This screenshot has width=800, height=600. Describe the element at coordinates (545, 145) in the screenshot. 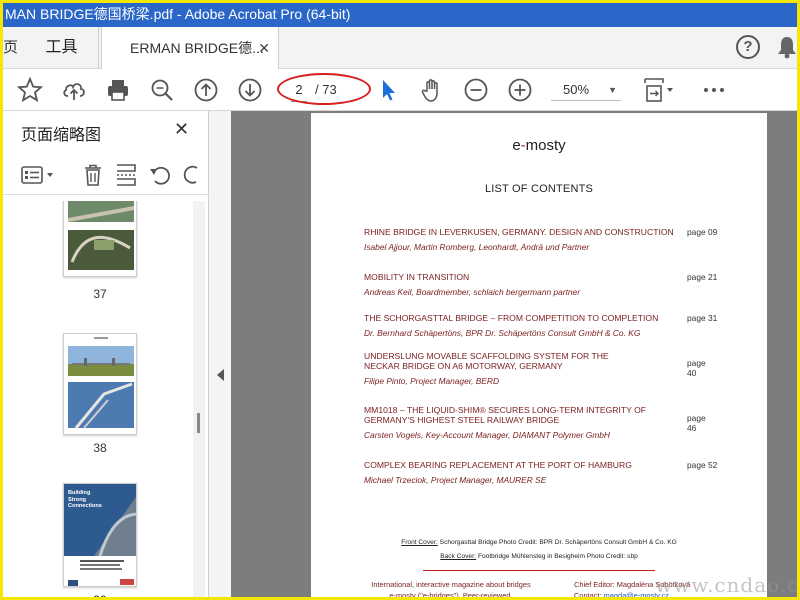

I see `brand-suffix: mosty` at that location.